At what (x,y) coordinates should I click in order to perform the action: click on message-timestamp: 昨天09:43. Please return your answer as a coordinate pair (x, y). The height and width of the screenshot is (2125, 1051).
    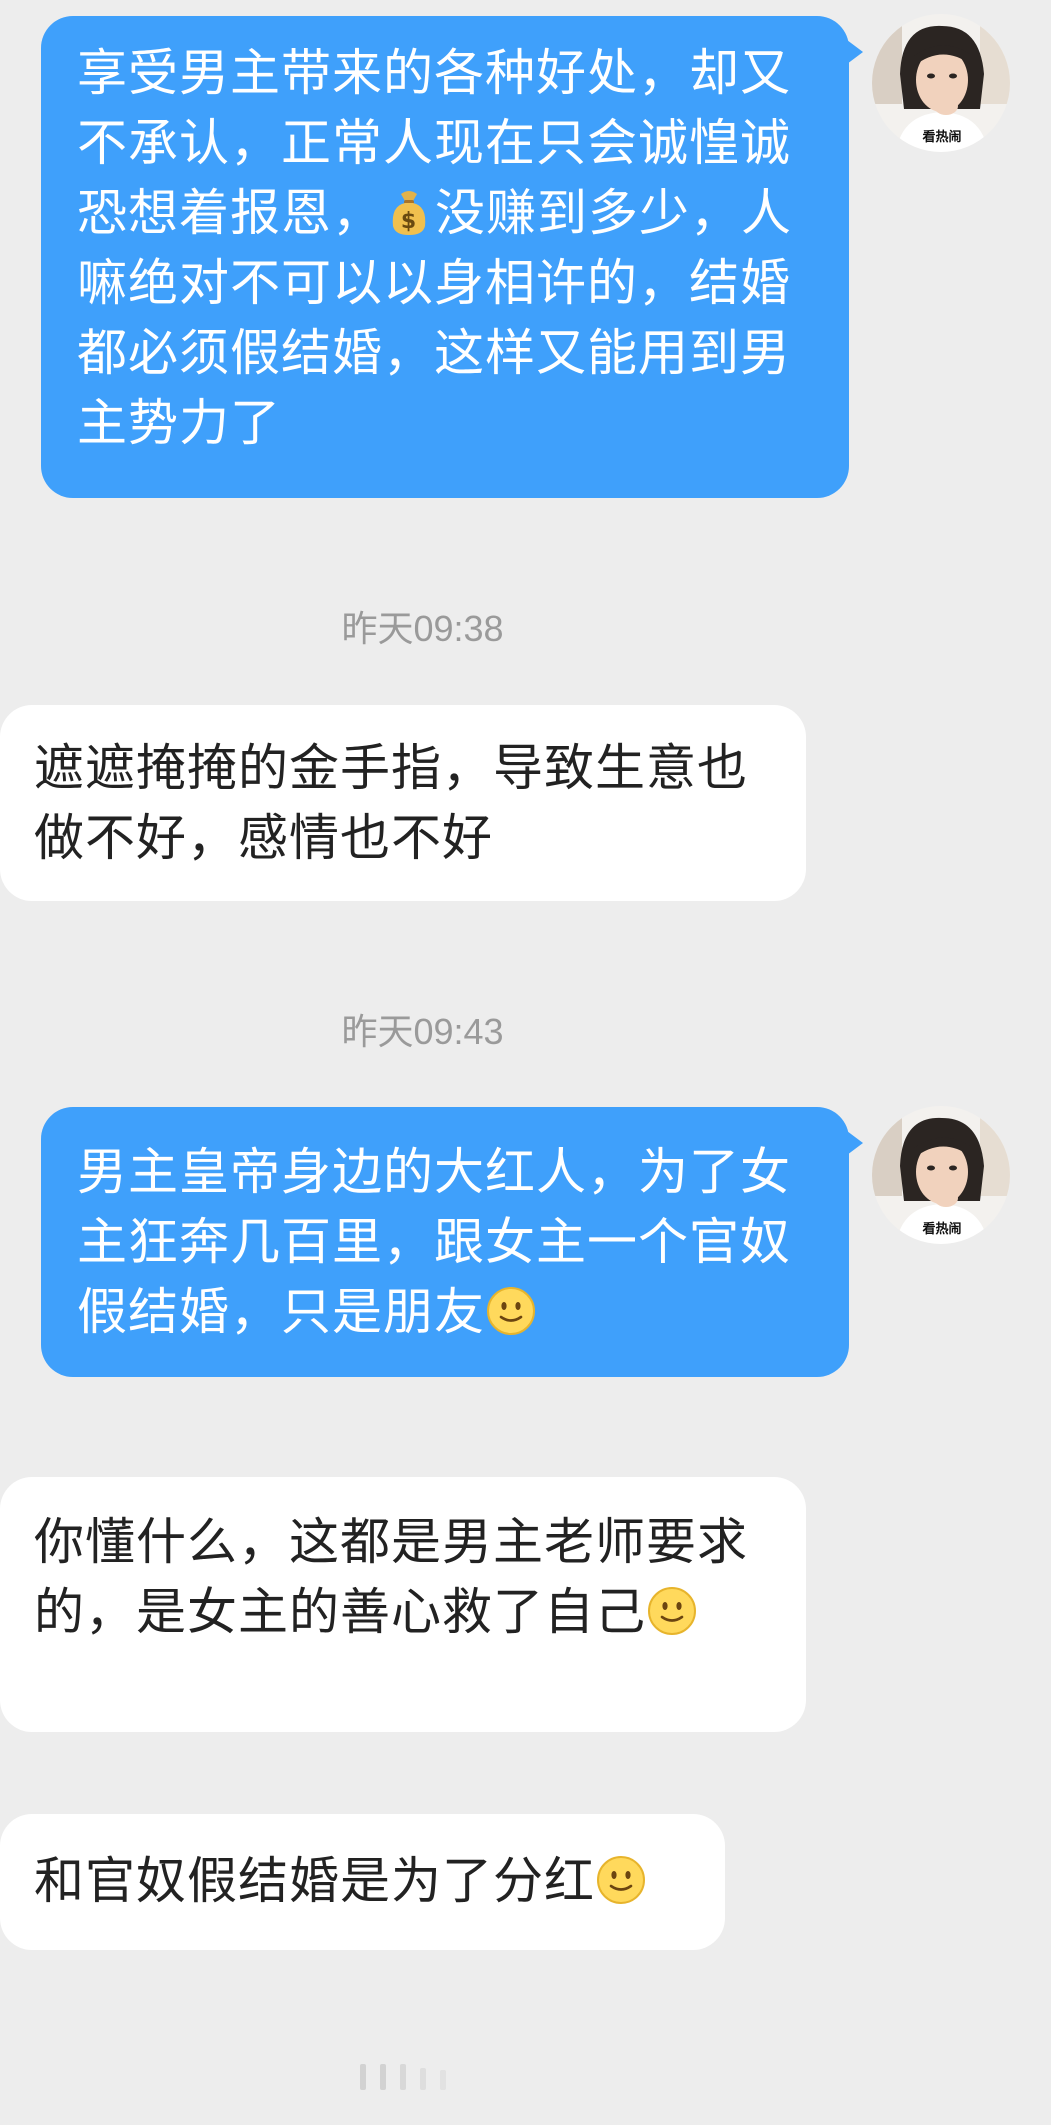
    Looking at the image, I should click on (422, 1031).